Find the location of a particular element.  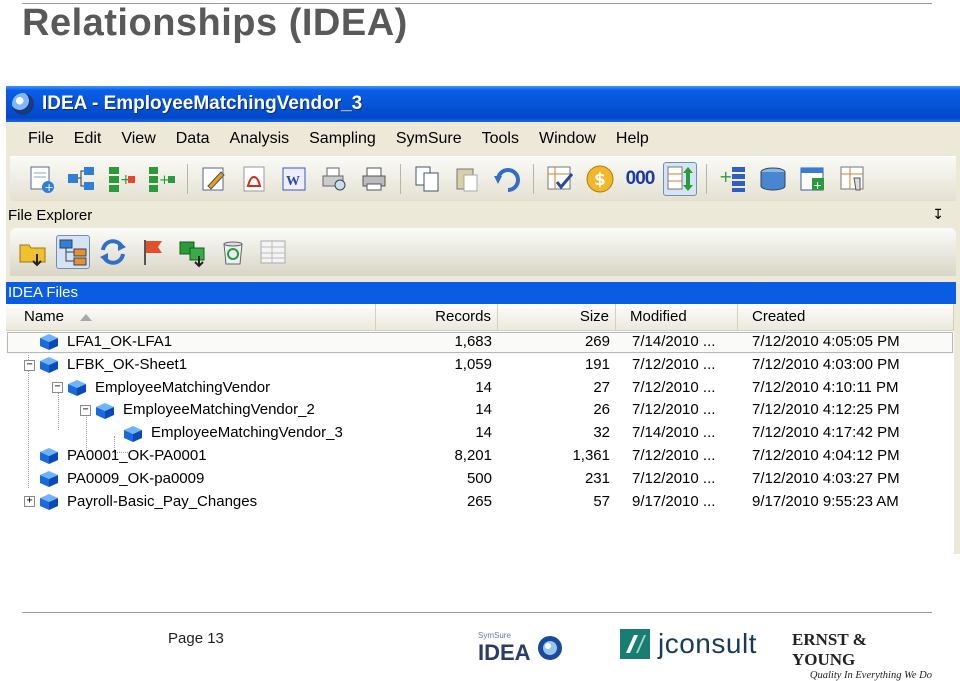

print-icon is located at coordinates (374, 179).